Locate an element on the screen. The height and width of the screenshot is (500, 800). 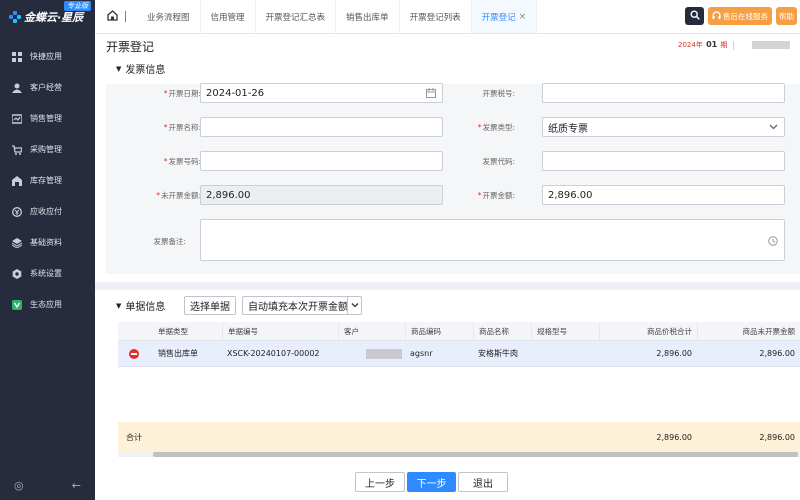
money-icon is located at coordinates (16, 211).